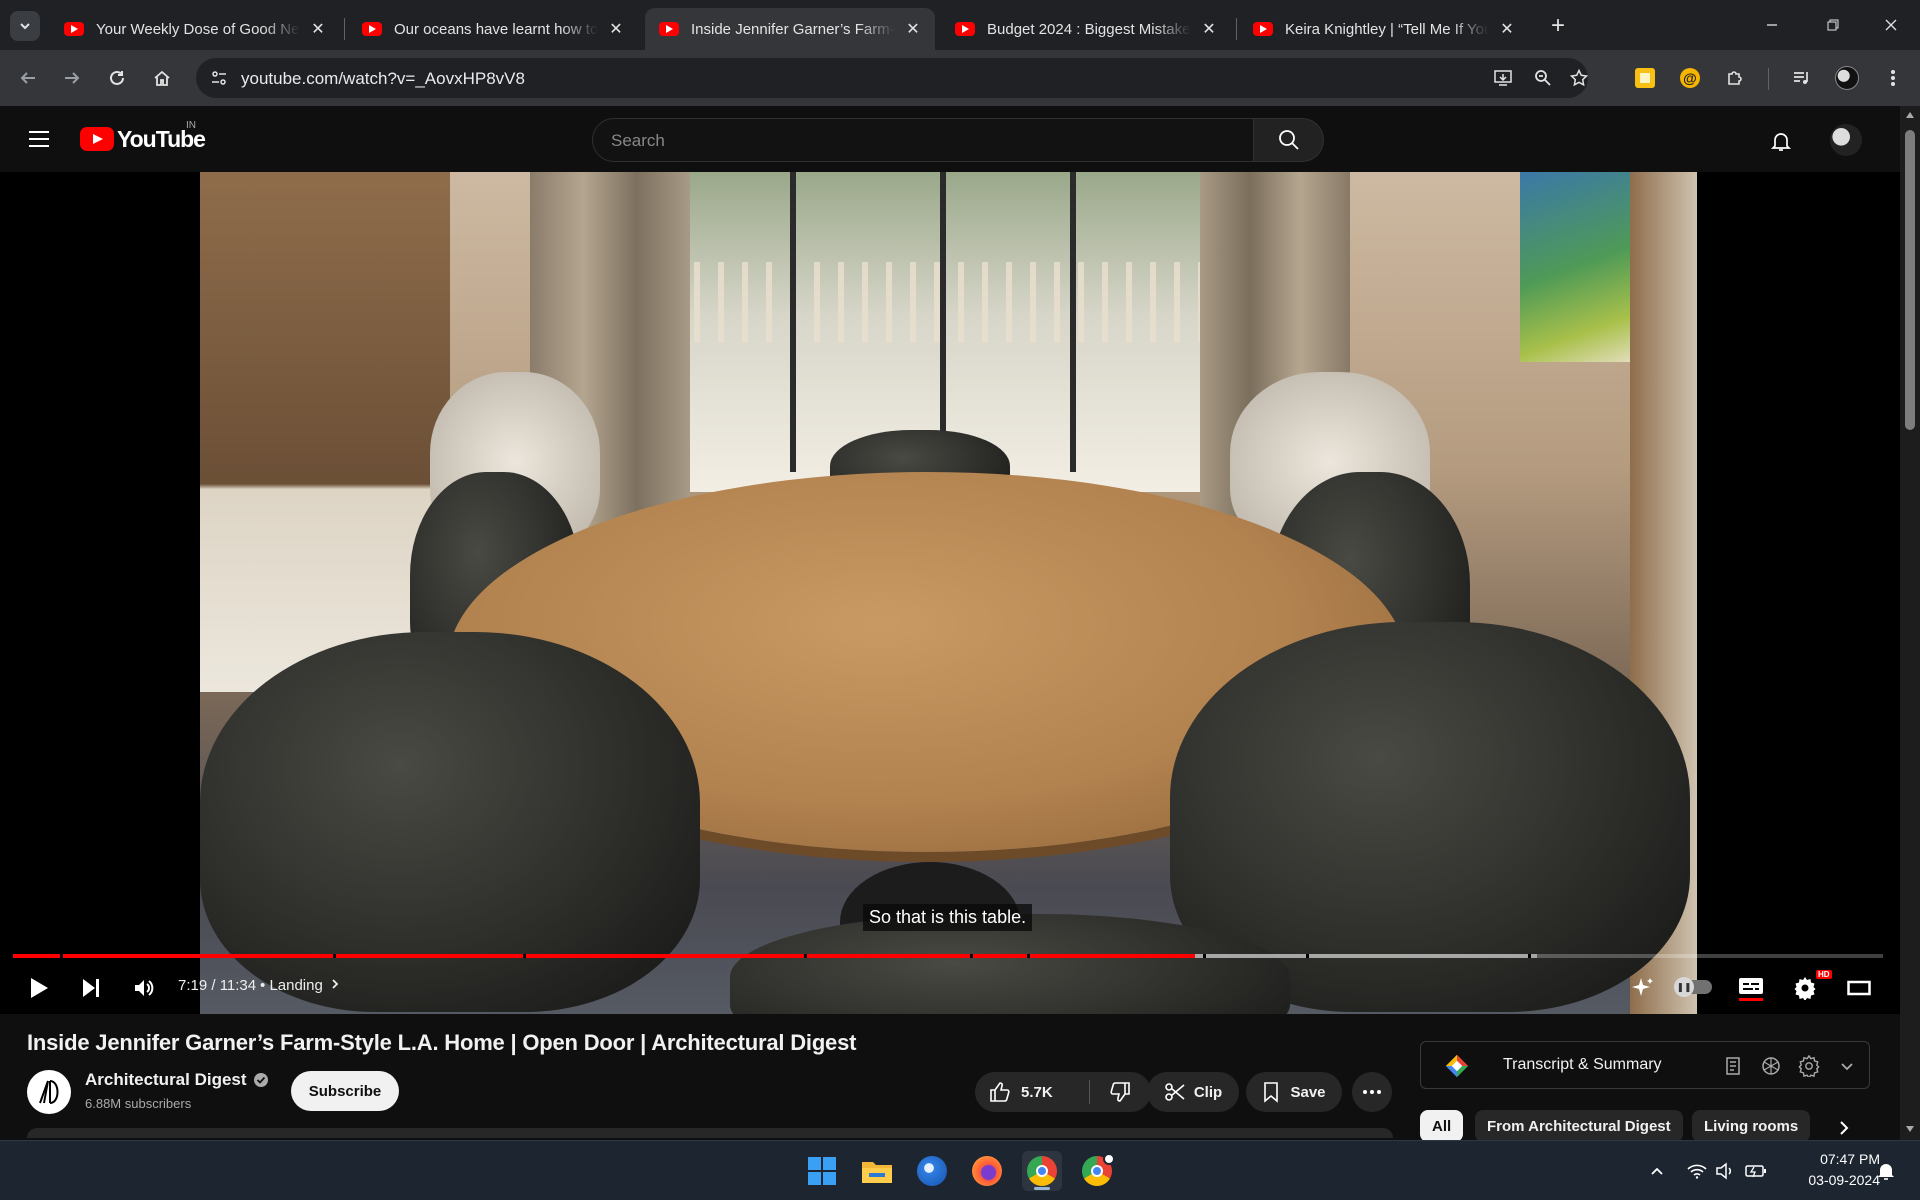  I want to click on browser-tab: Your Weekly Dose of Good News ✕, so click(195, 29).